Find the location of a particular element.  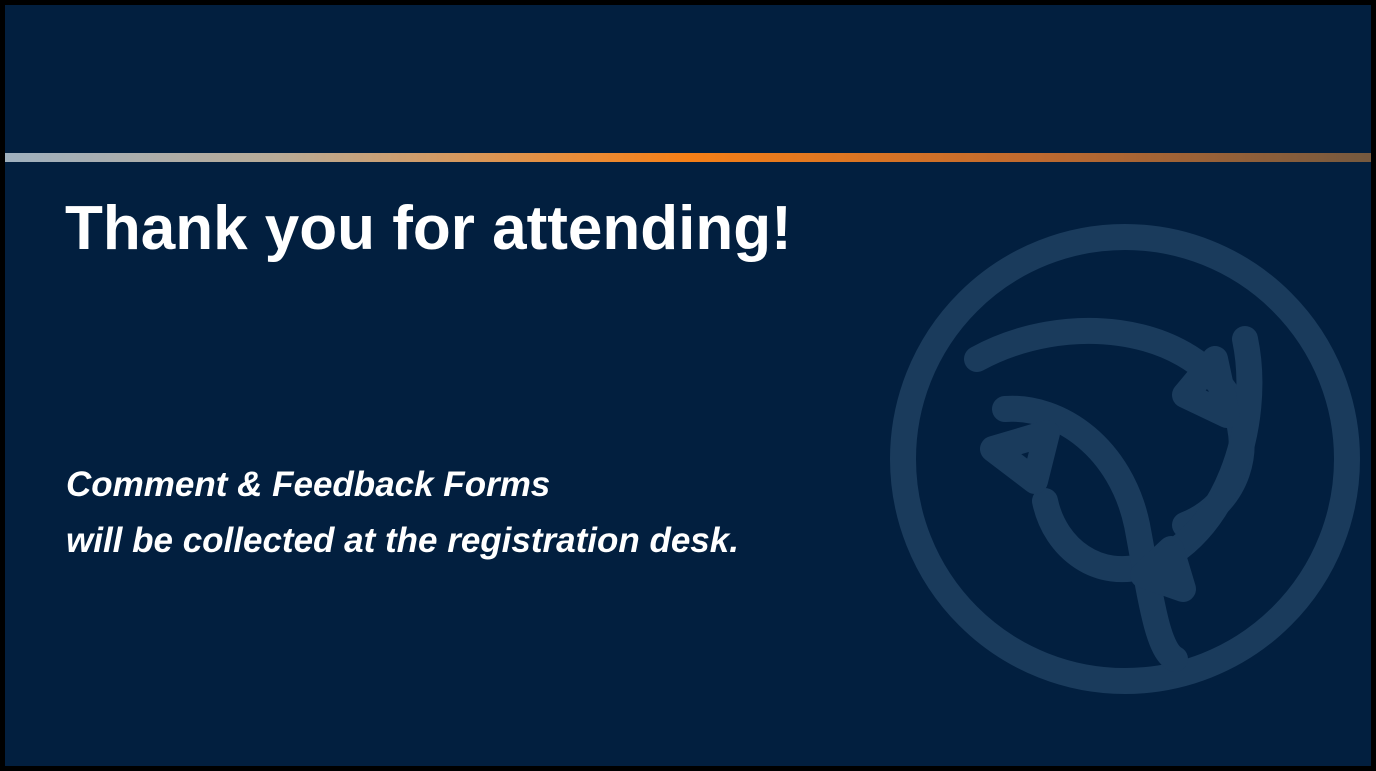

accent-gradient-bar is located at coordinates (688, 157).